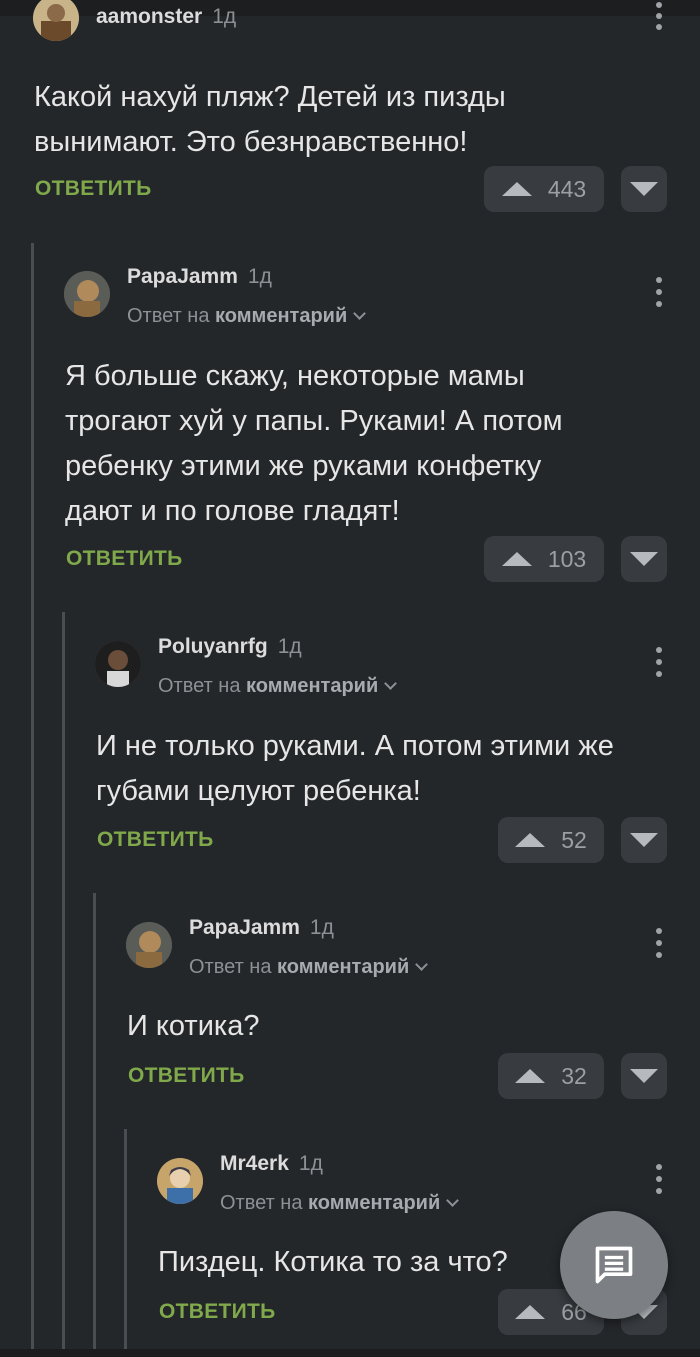  What do you see at coordinates (350, 1353) in the screenshot?
I see `bottom-bar` at bounding box center [350, 1353].